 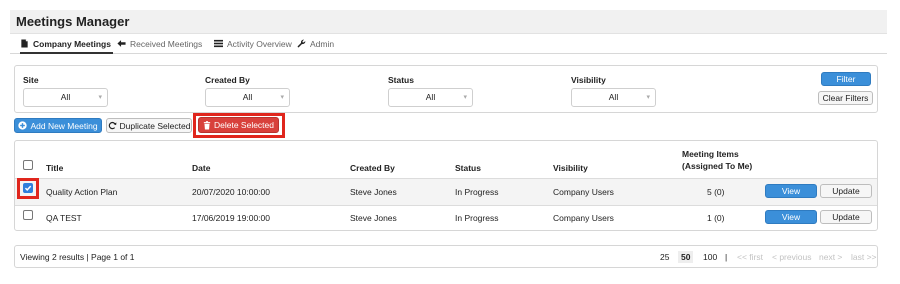 I want to click on created-by-label: Created By, so click(x=227, y=80).